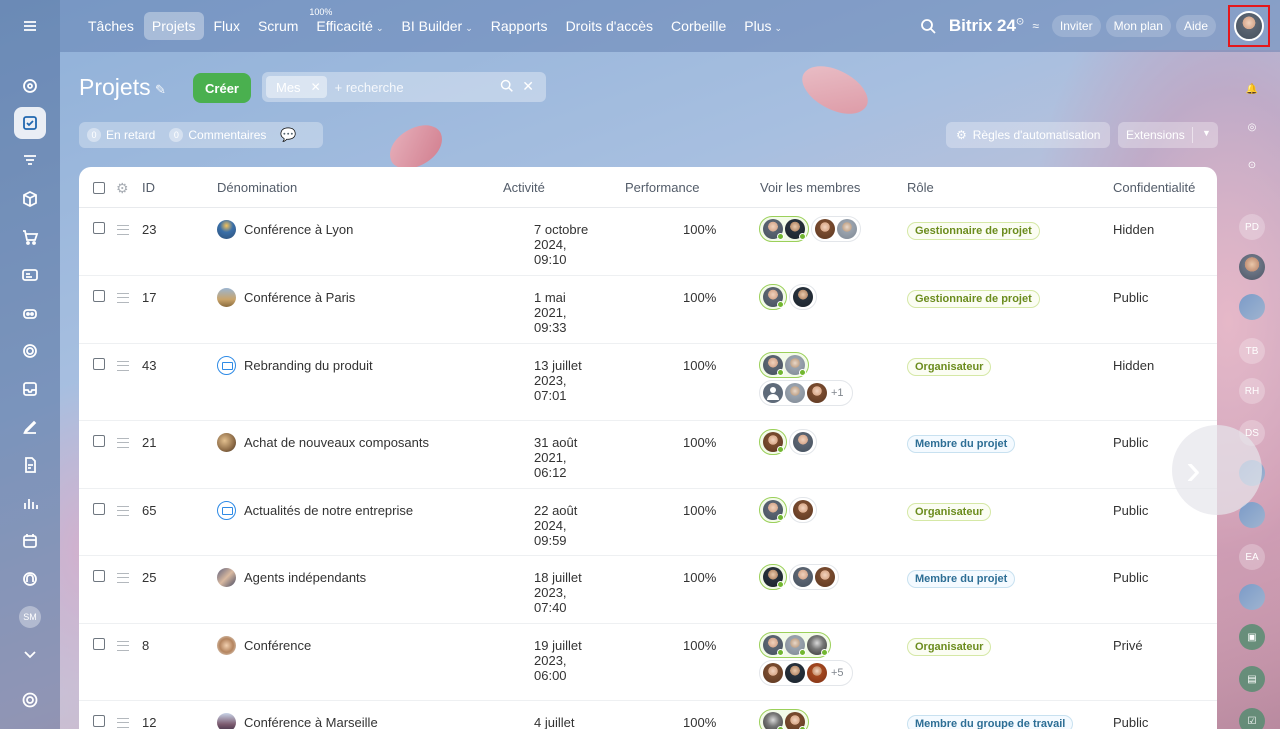  What do you see at coordinates (662, 187) in the screenshot?
I see `column-performance: Performance` at bounding box center [662, 187].